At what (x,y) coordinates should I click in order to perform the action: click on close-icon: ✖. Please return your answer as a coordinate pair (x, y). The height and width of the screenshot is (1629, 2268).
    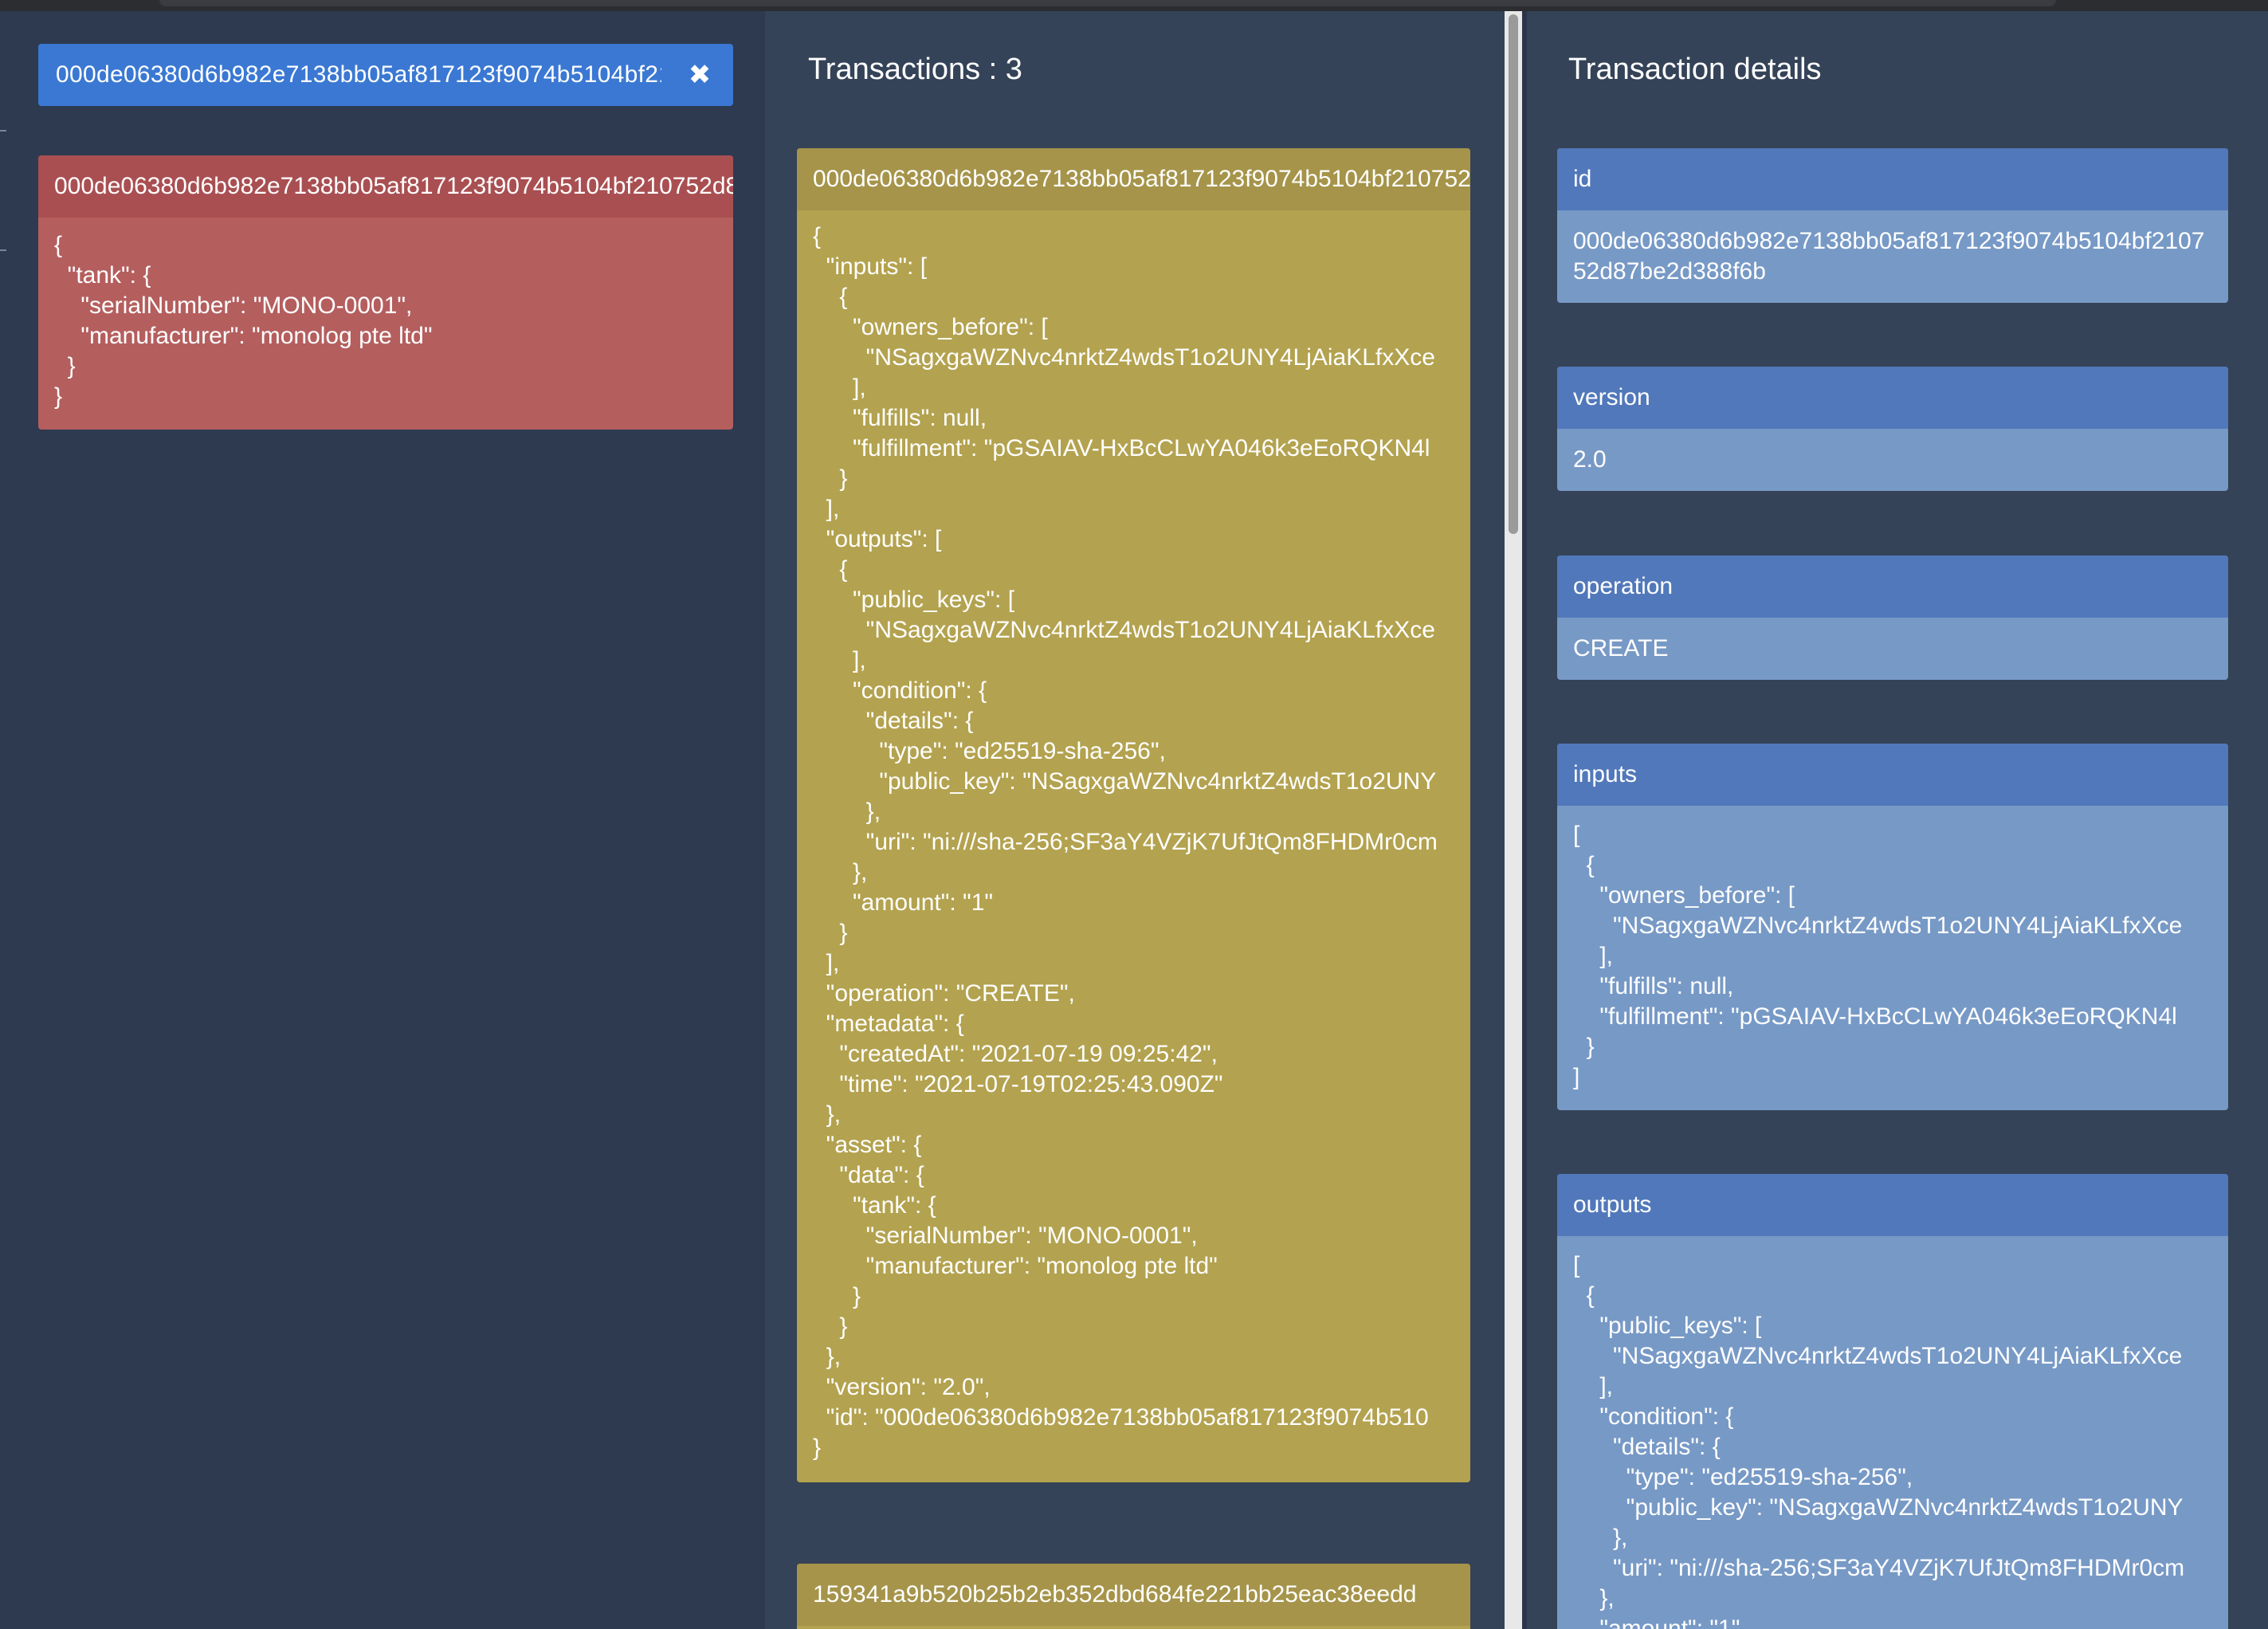
    Looking at the image, I should click on (700, 75).